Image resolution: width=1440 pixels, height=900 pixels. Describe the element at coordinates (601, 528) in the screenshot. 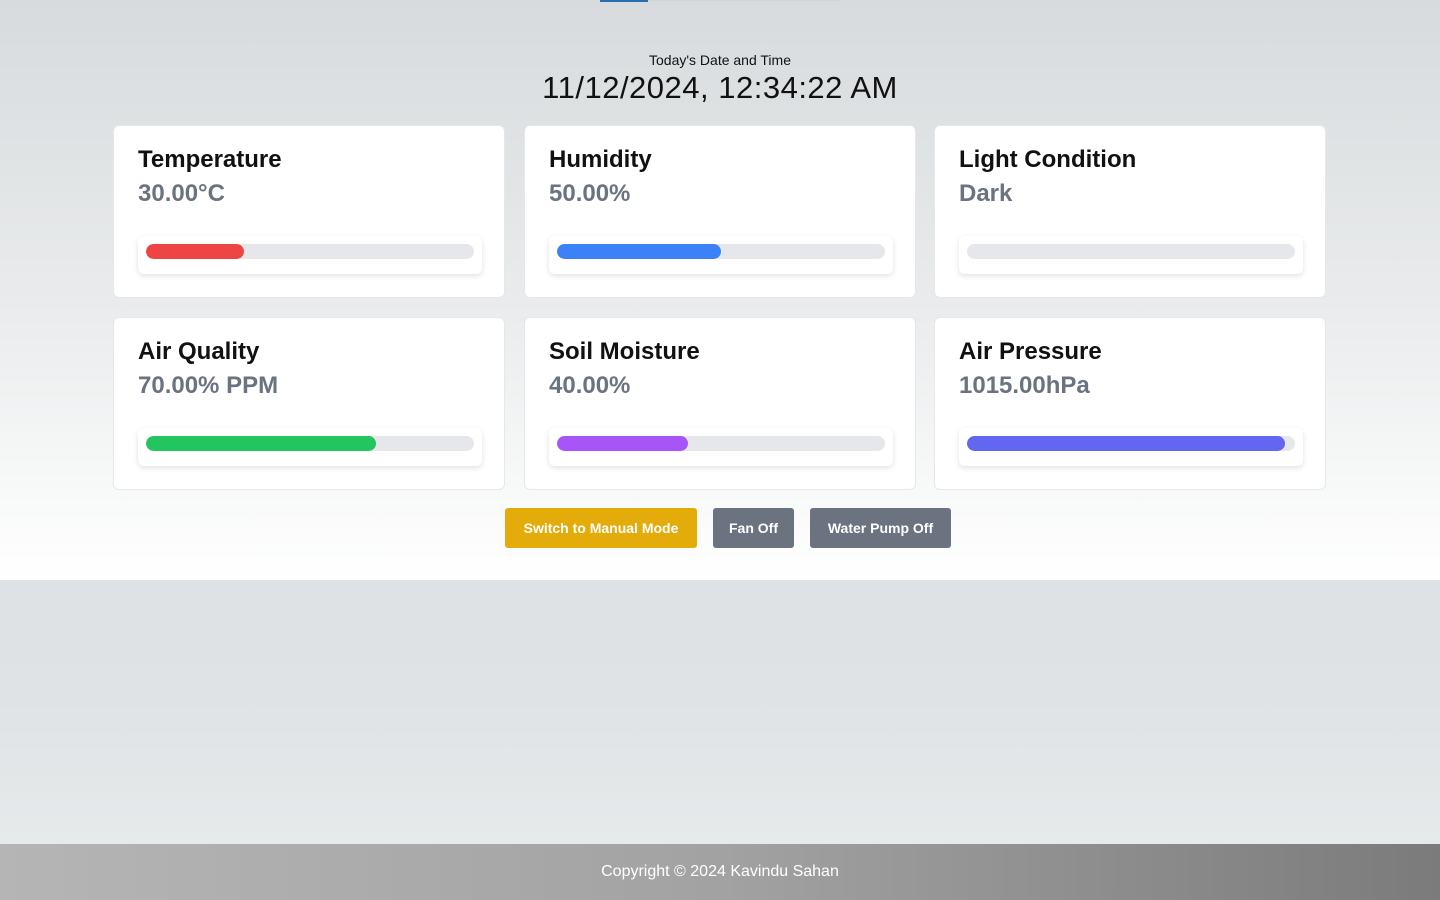

I see `switch-manual-mode-button: Switch to Manual Mode` at that location.